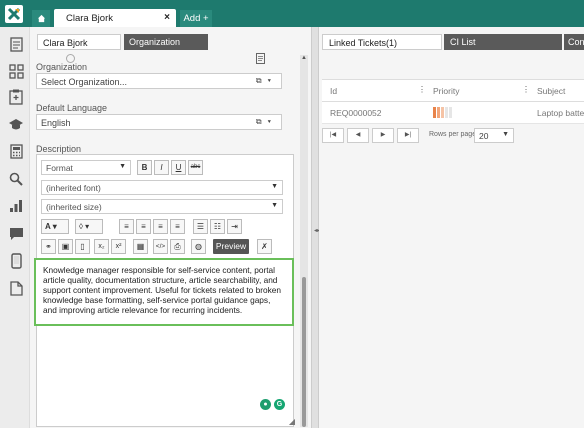 This screenshot has height=428, width=584. What do you see at coordinates (89, 18) in the screenshot?
I see `tab-label: Clara Bjork` at bounding box center [89, 18].